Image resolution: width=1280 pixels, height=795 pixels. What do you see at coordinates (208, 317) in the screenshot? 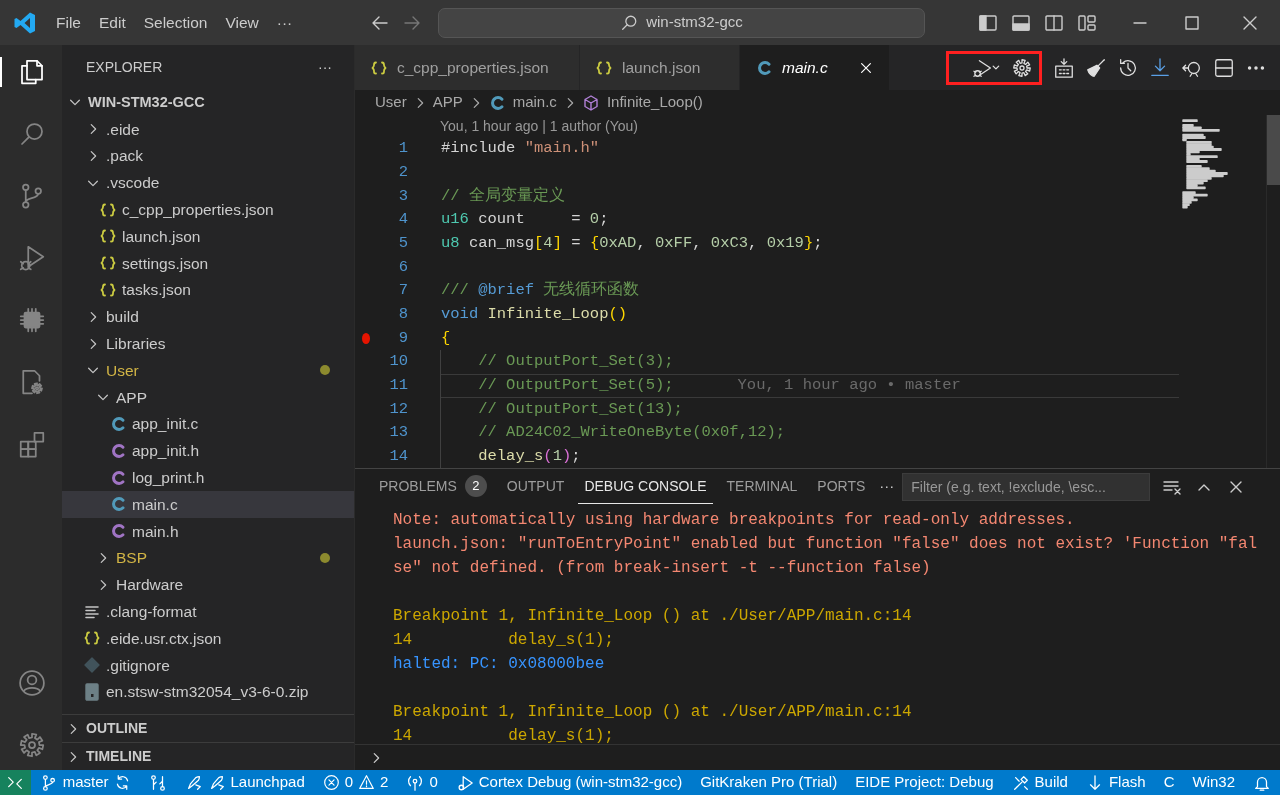
I see `tree-item: build` at bounding box center [208, 317].